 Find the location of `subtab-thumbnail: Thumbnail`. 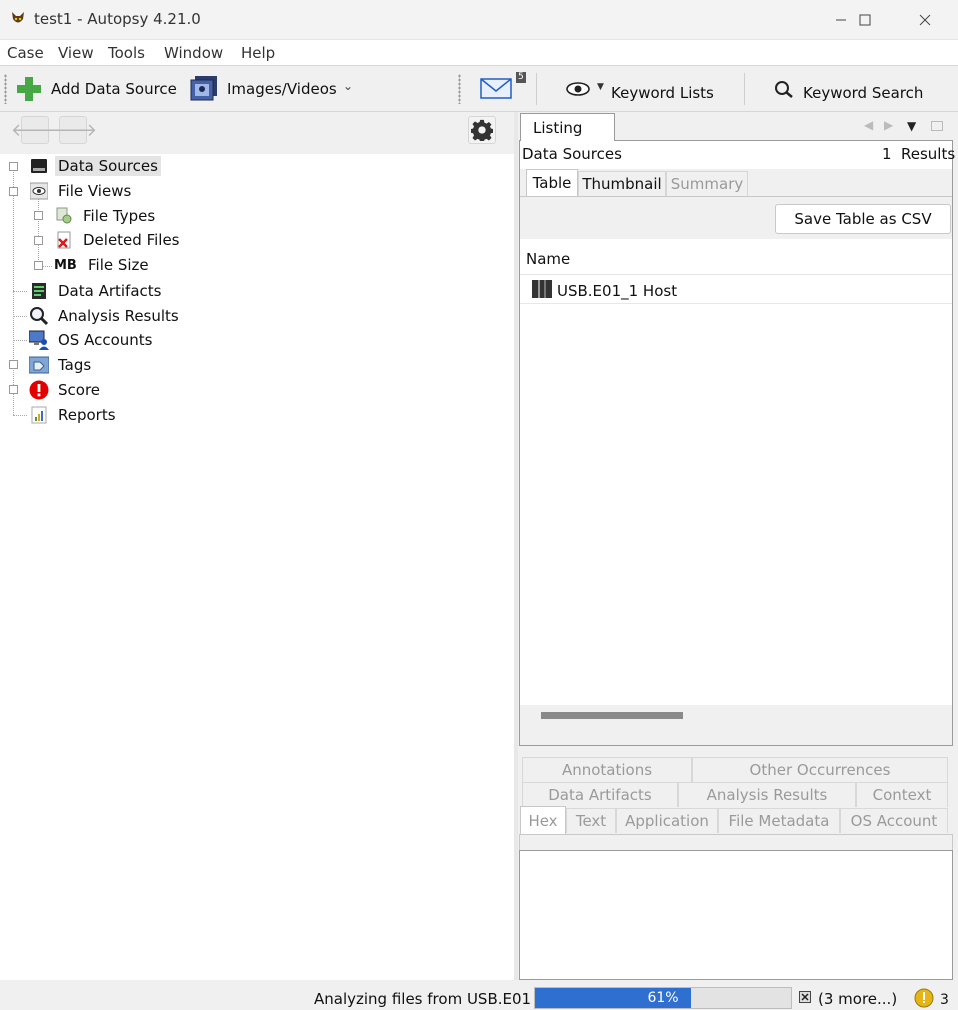

subtab-thumbnail: Thumbnail is located at coordinates (622, 183).